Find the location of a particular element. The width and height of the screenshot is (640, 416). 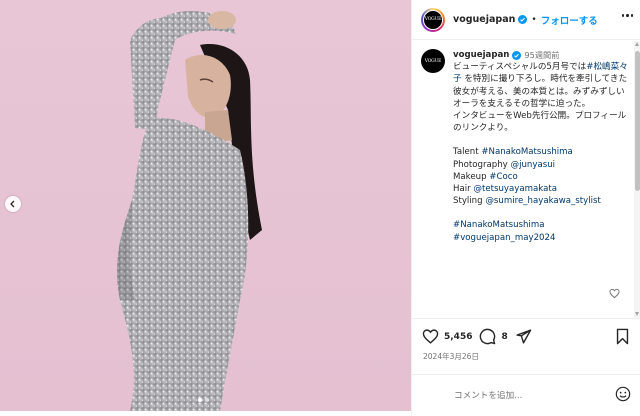

credit-label: Talent is located at coordinates (467, 152).